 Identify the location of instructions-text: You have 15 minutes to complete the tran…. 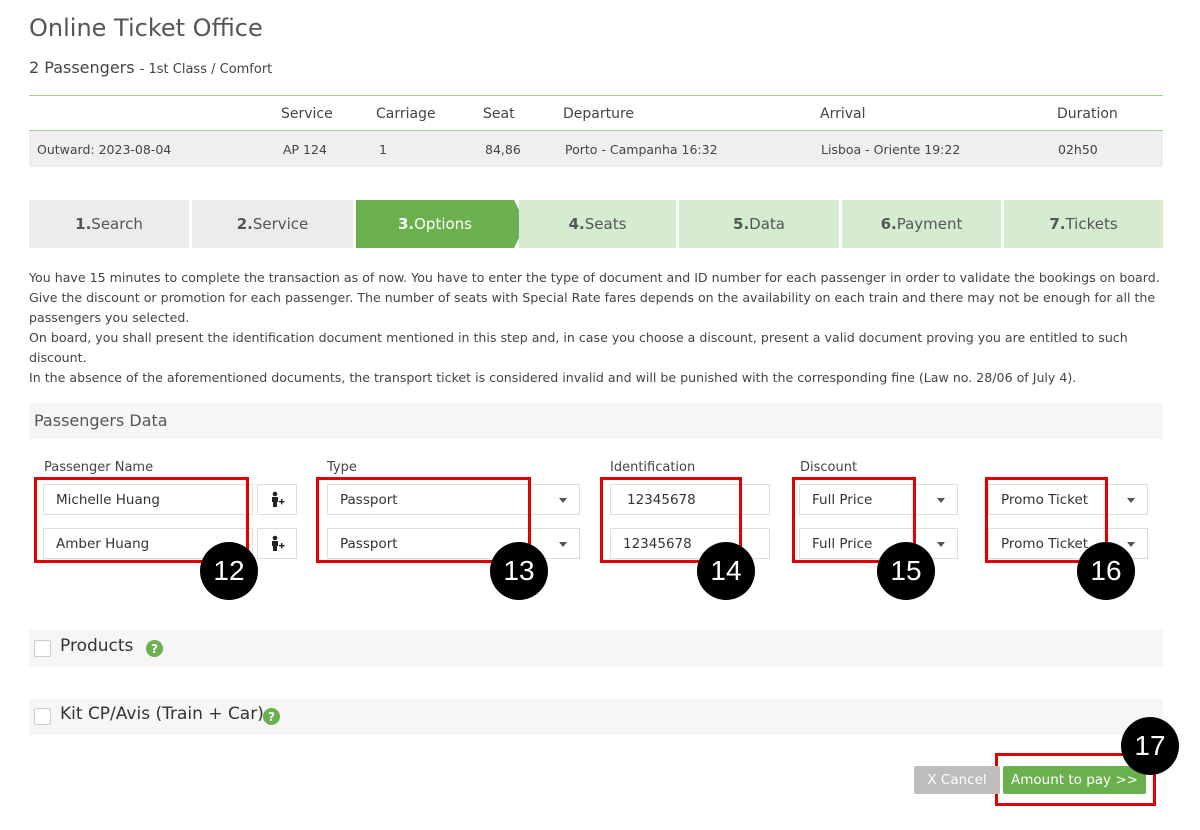
(599, 328).